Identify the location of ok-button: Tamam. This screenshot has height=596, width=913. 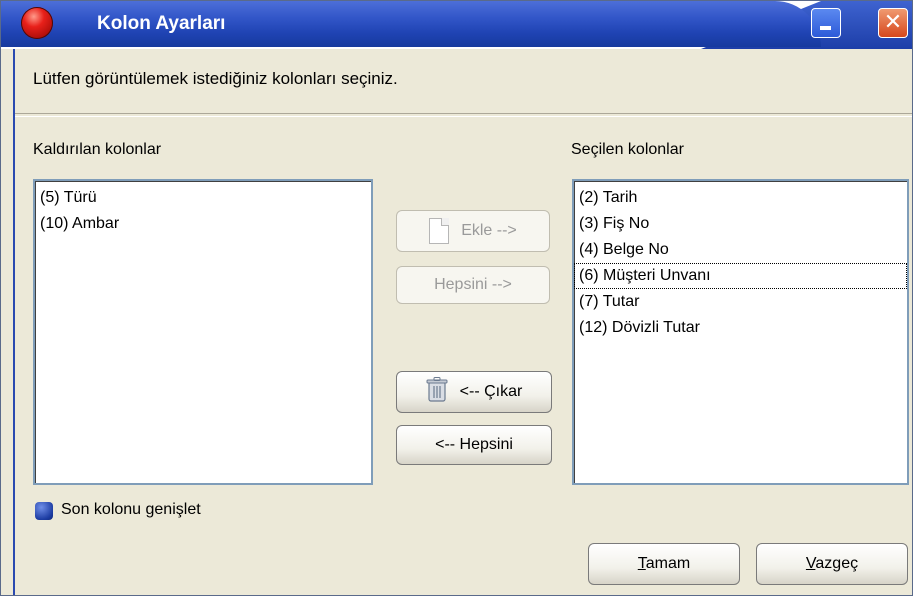
(664, 564).